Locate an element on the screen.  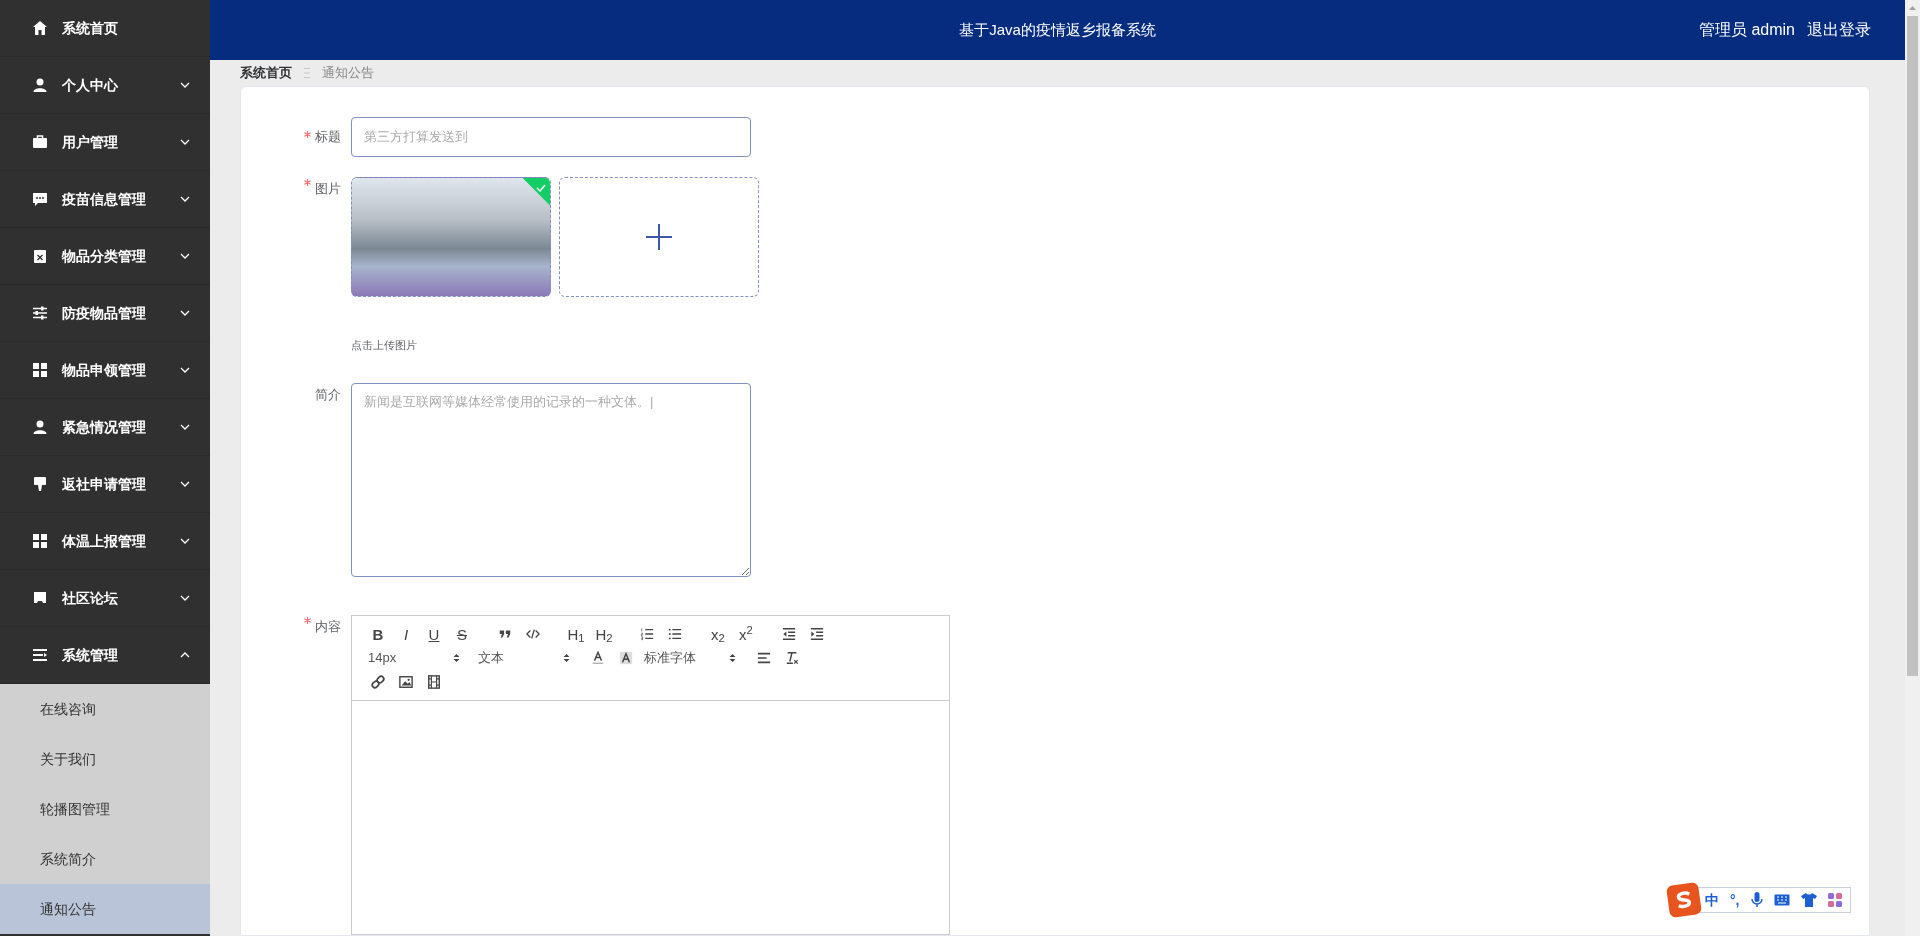
sidebar-menu-item: 物品分类管理 is located at coordinates (105, 256).